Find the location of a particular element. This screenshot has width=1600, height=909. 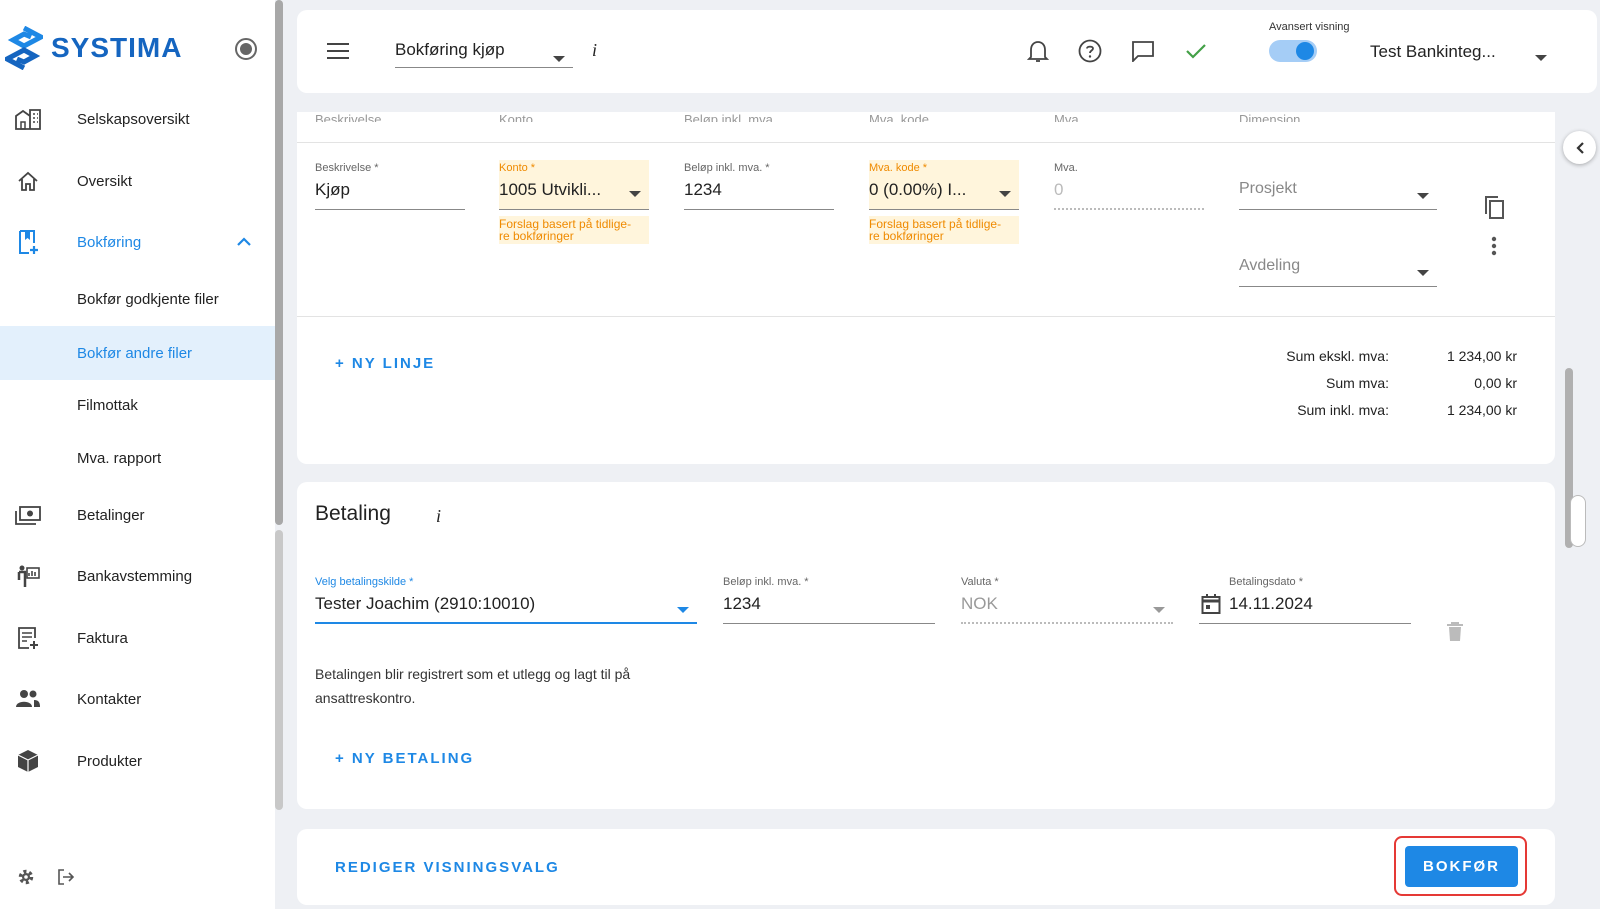

gear-icon is located at coordinates (26, 877).